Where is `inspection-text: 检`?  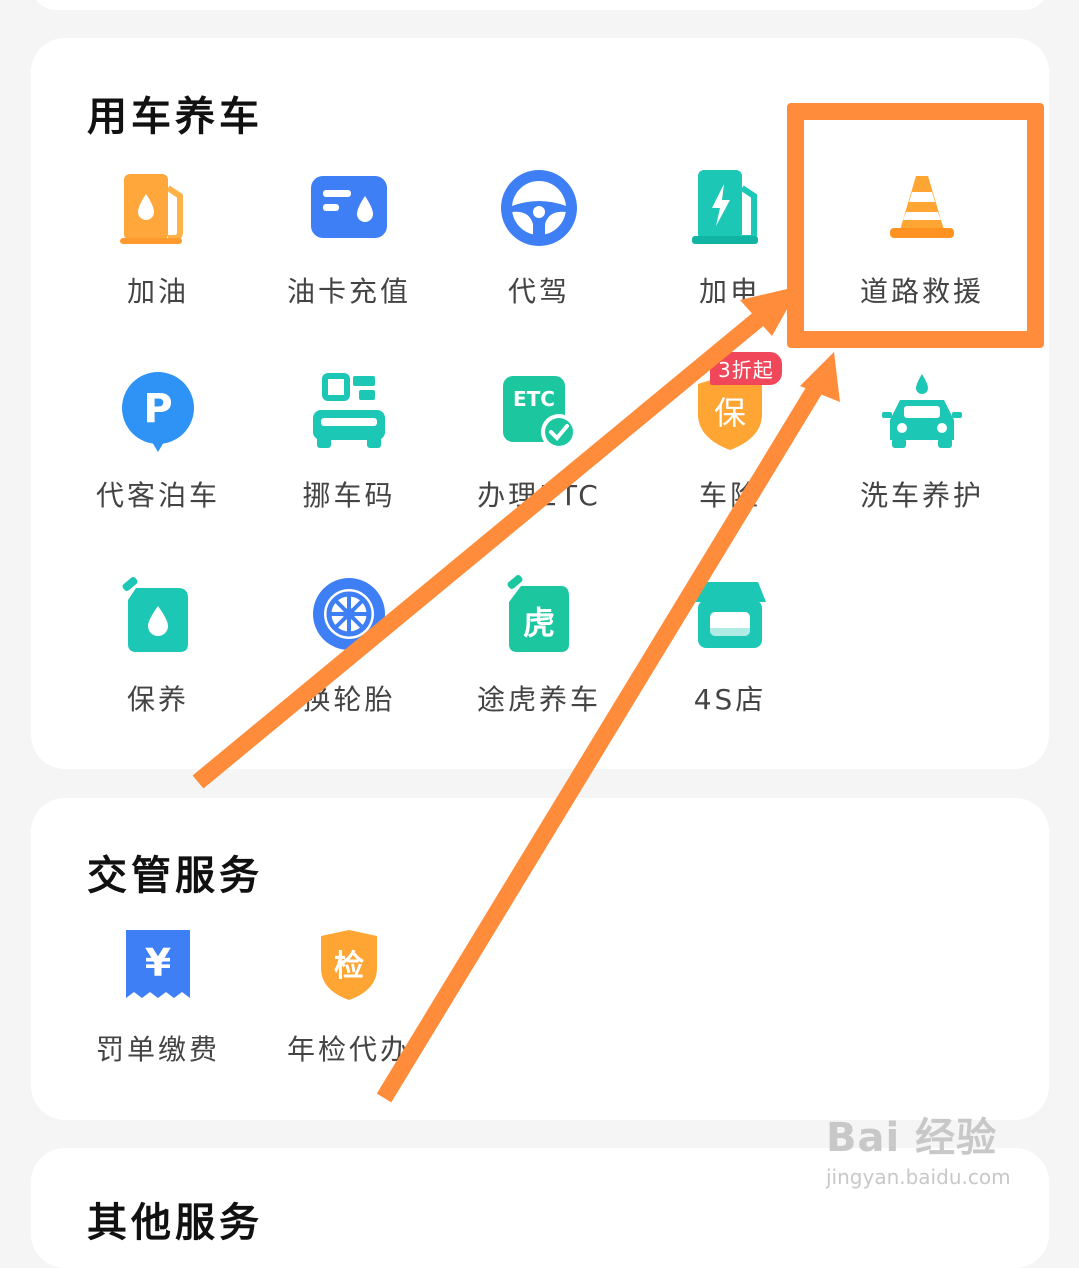 inspection-text: 检 is located at coordinates (349, 966).